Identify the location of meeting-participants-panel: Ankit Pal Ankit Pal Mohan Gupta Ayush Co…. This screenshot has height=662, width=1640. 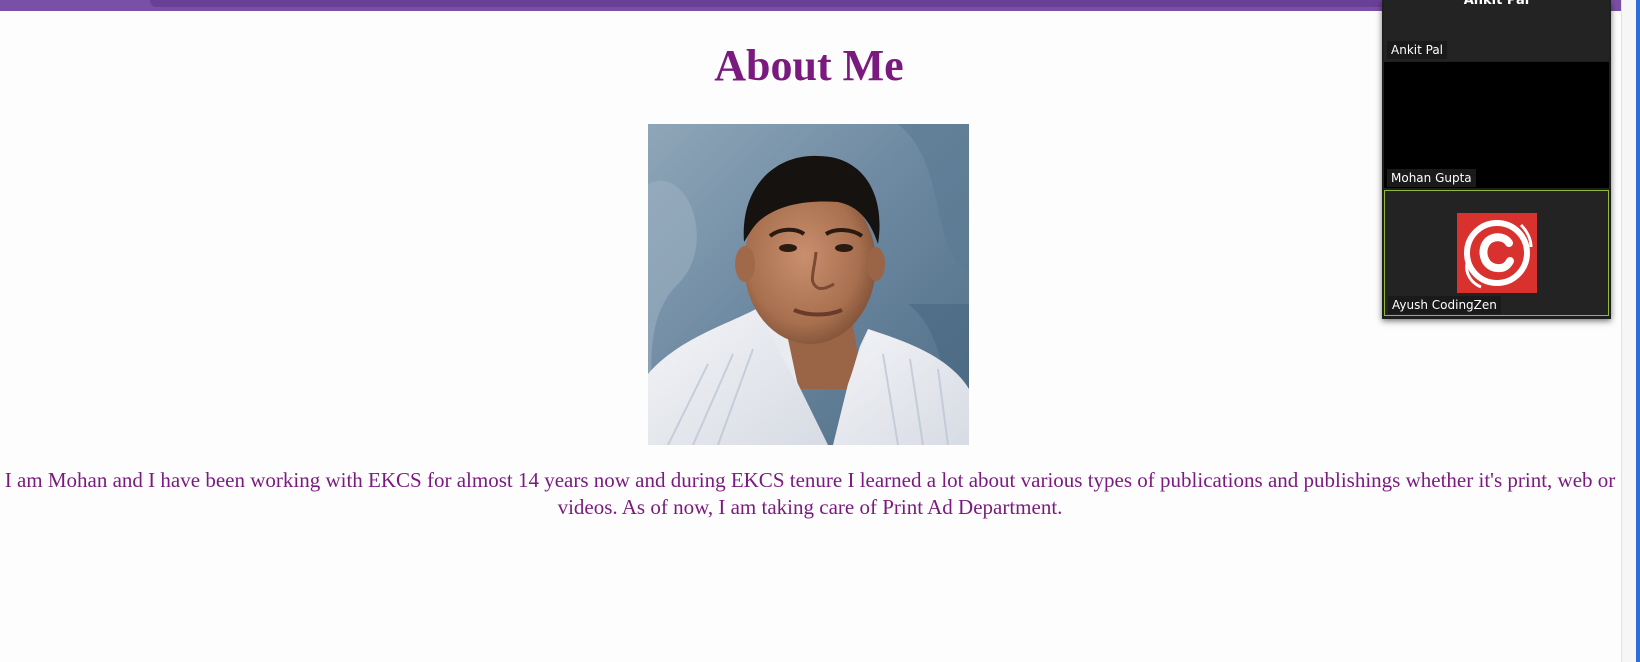
(1496, 159).